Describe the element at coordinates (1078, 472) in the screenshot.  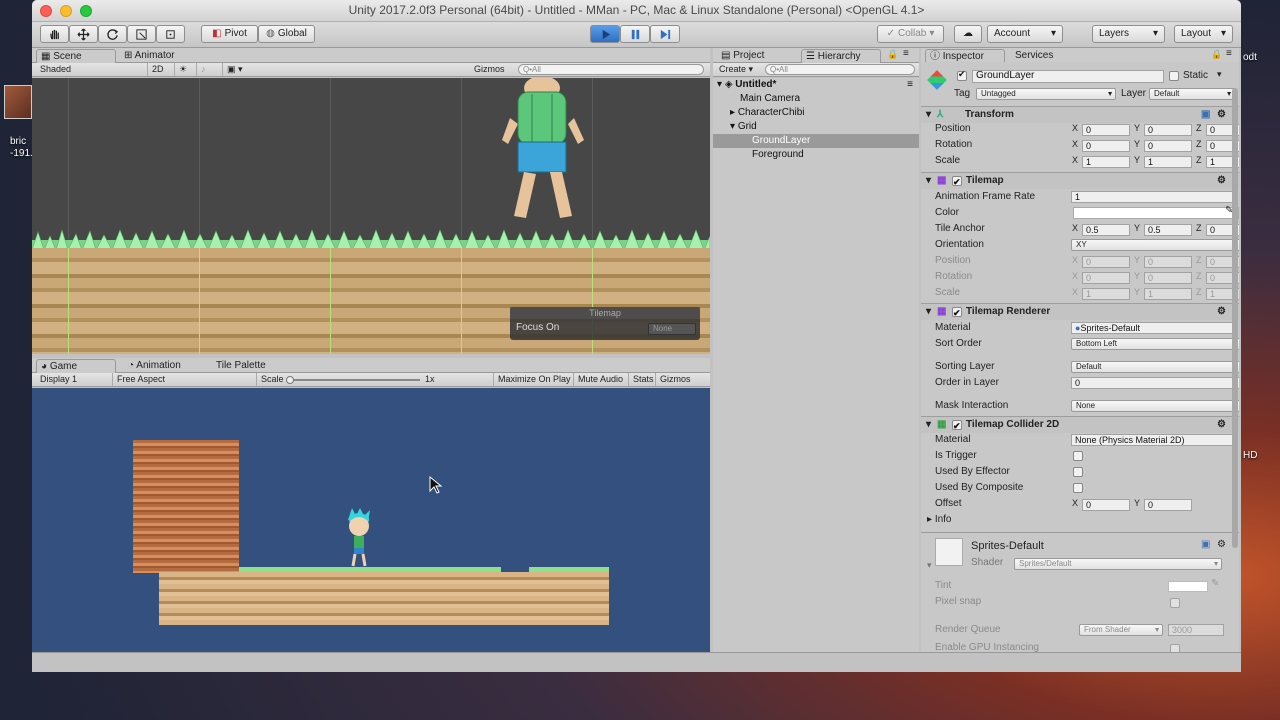
I see `used-by-effector-checkbox` at that location.